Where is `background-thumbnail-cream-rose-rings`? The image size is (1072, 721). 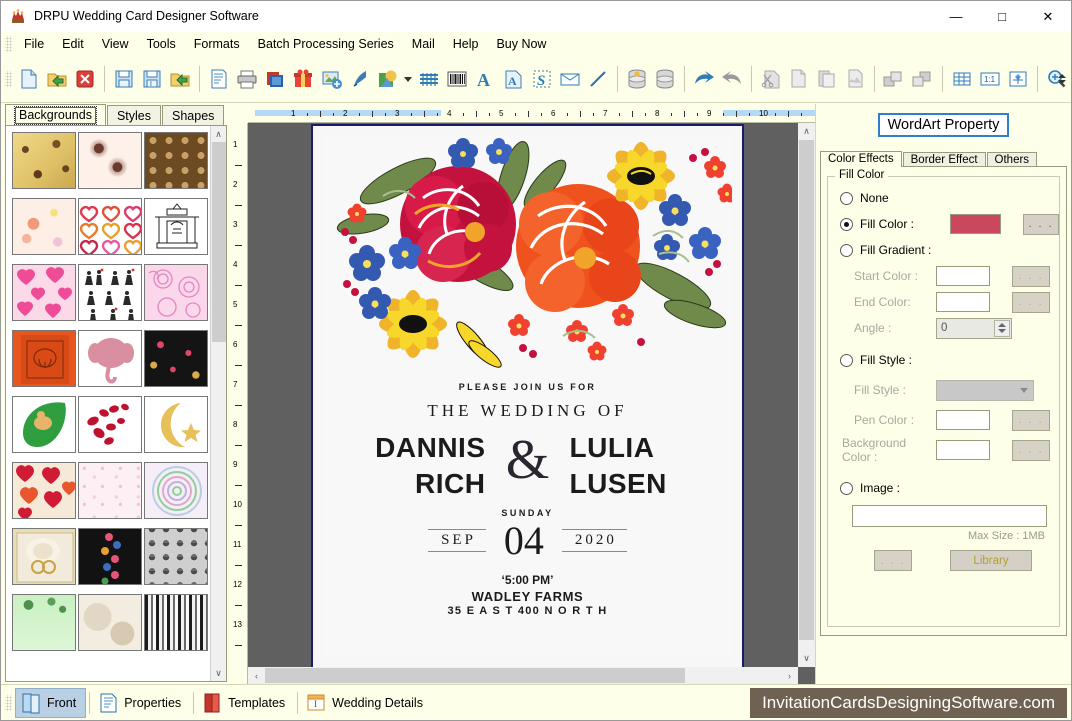 background-thumbnail-cream-rose-rings is located at coordinates (44, 556).